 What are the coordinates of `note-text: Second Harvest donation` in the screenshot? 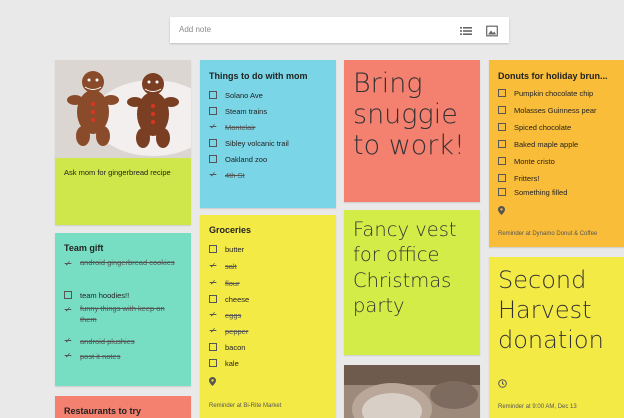 It's located at (551, 310).